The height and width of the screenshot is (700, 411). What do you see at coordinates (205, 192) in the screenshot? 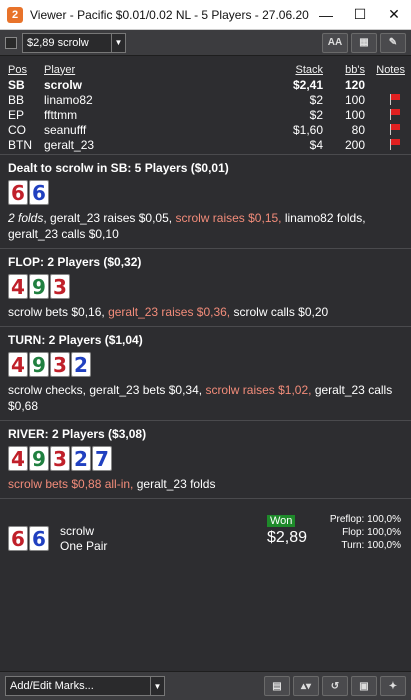
I see `hole-cards: 6 6` at bounding box center [205, 192].